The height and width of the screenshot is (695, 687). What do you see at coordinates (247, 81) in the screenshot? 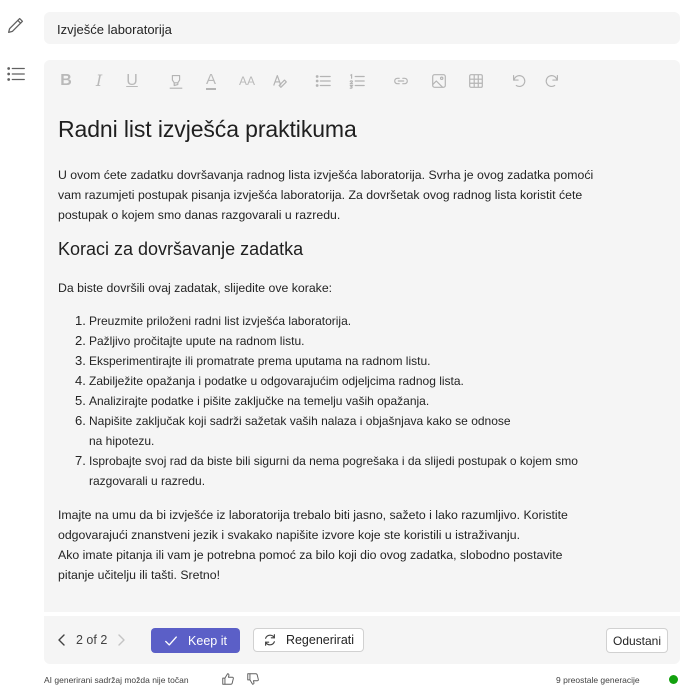
I see `font-size-button: AA` at bounding box center [247, 81].